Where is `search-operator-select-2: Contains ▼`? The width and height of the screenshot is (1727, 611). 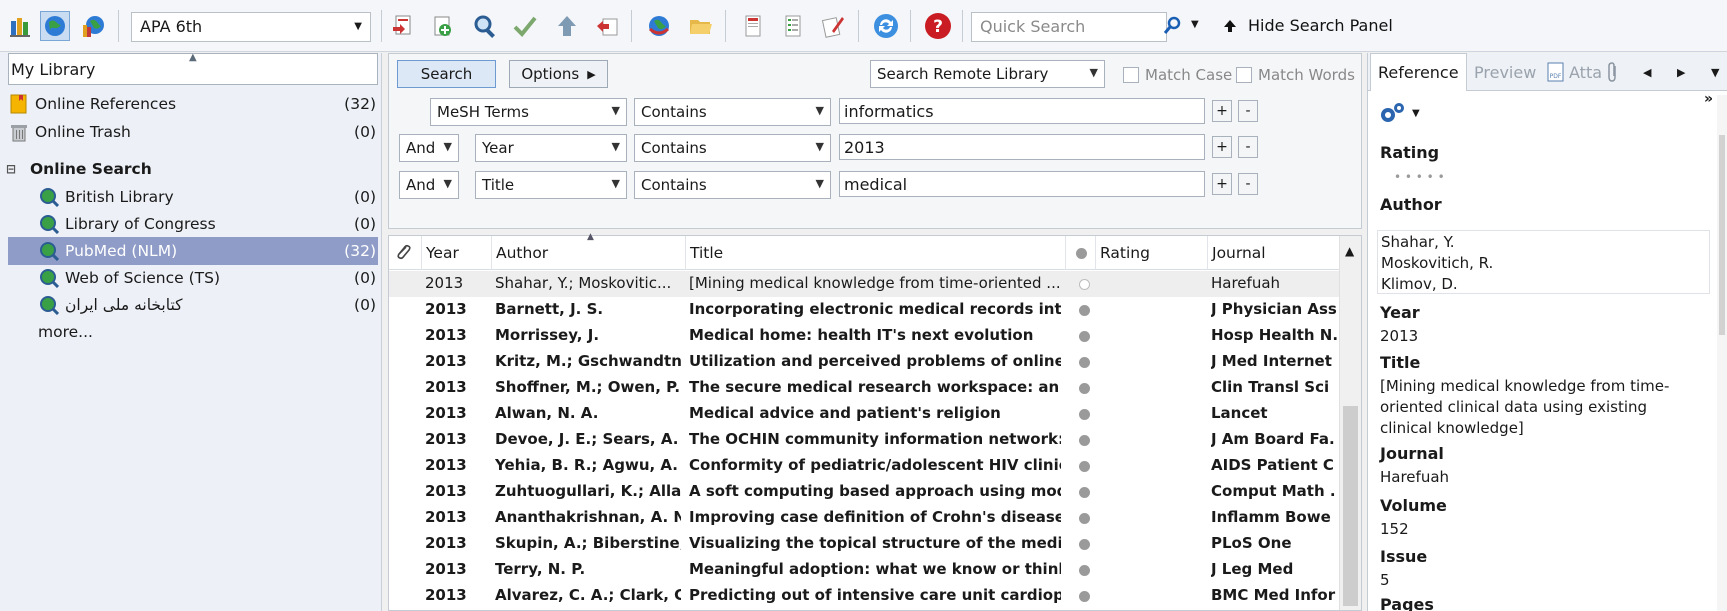
search-operator-select-2: Contains ▼ is located at coordinates (732, 148).